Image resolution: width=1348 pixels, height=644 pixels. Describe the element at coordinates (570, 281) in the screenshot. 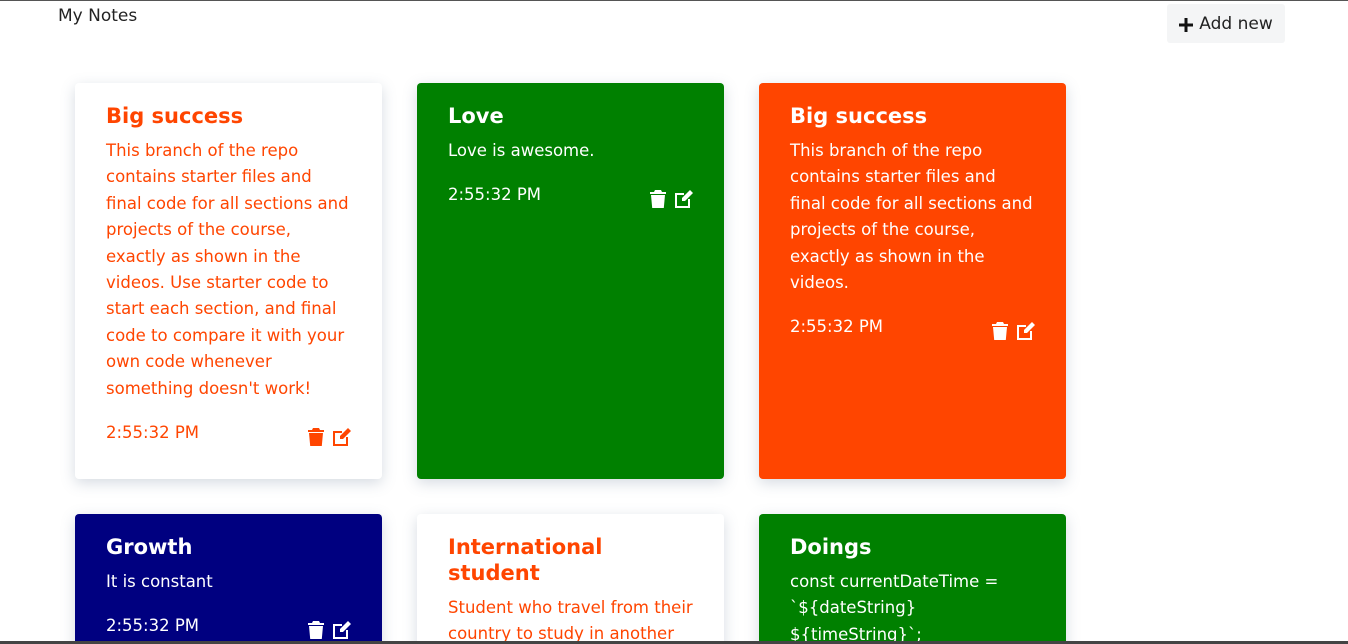

I see `note-card: Love Love is awesome. 2:55:32 PM` at that location.